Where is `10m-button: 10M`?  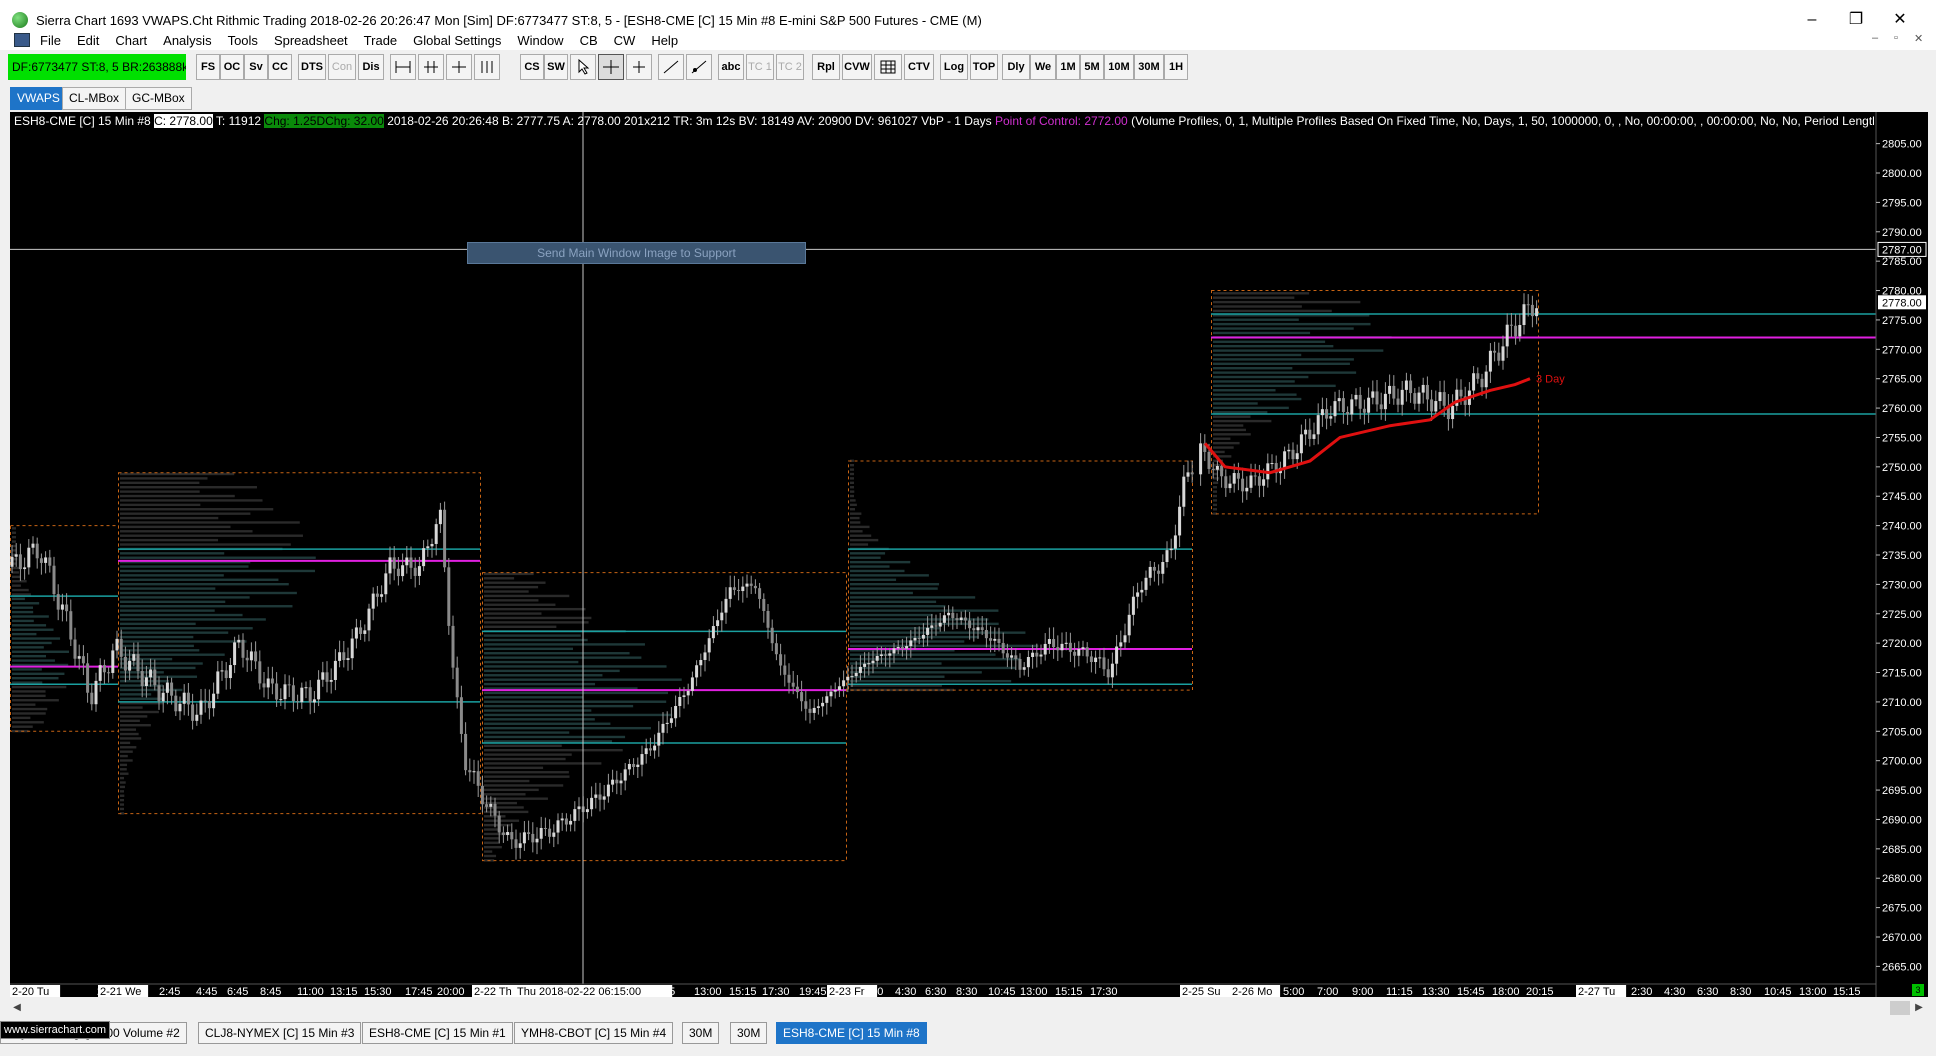
10m-button: 10M is located at coordinates (1119, 67).